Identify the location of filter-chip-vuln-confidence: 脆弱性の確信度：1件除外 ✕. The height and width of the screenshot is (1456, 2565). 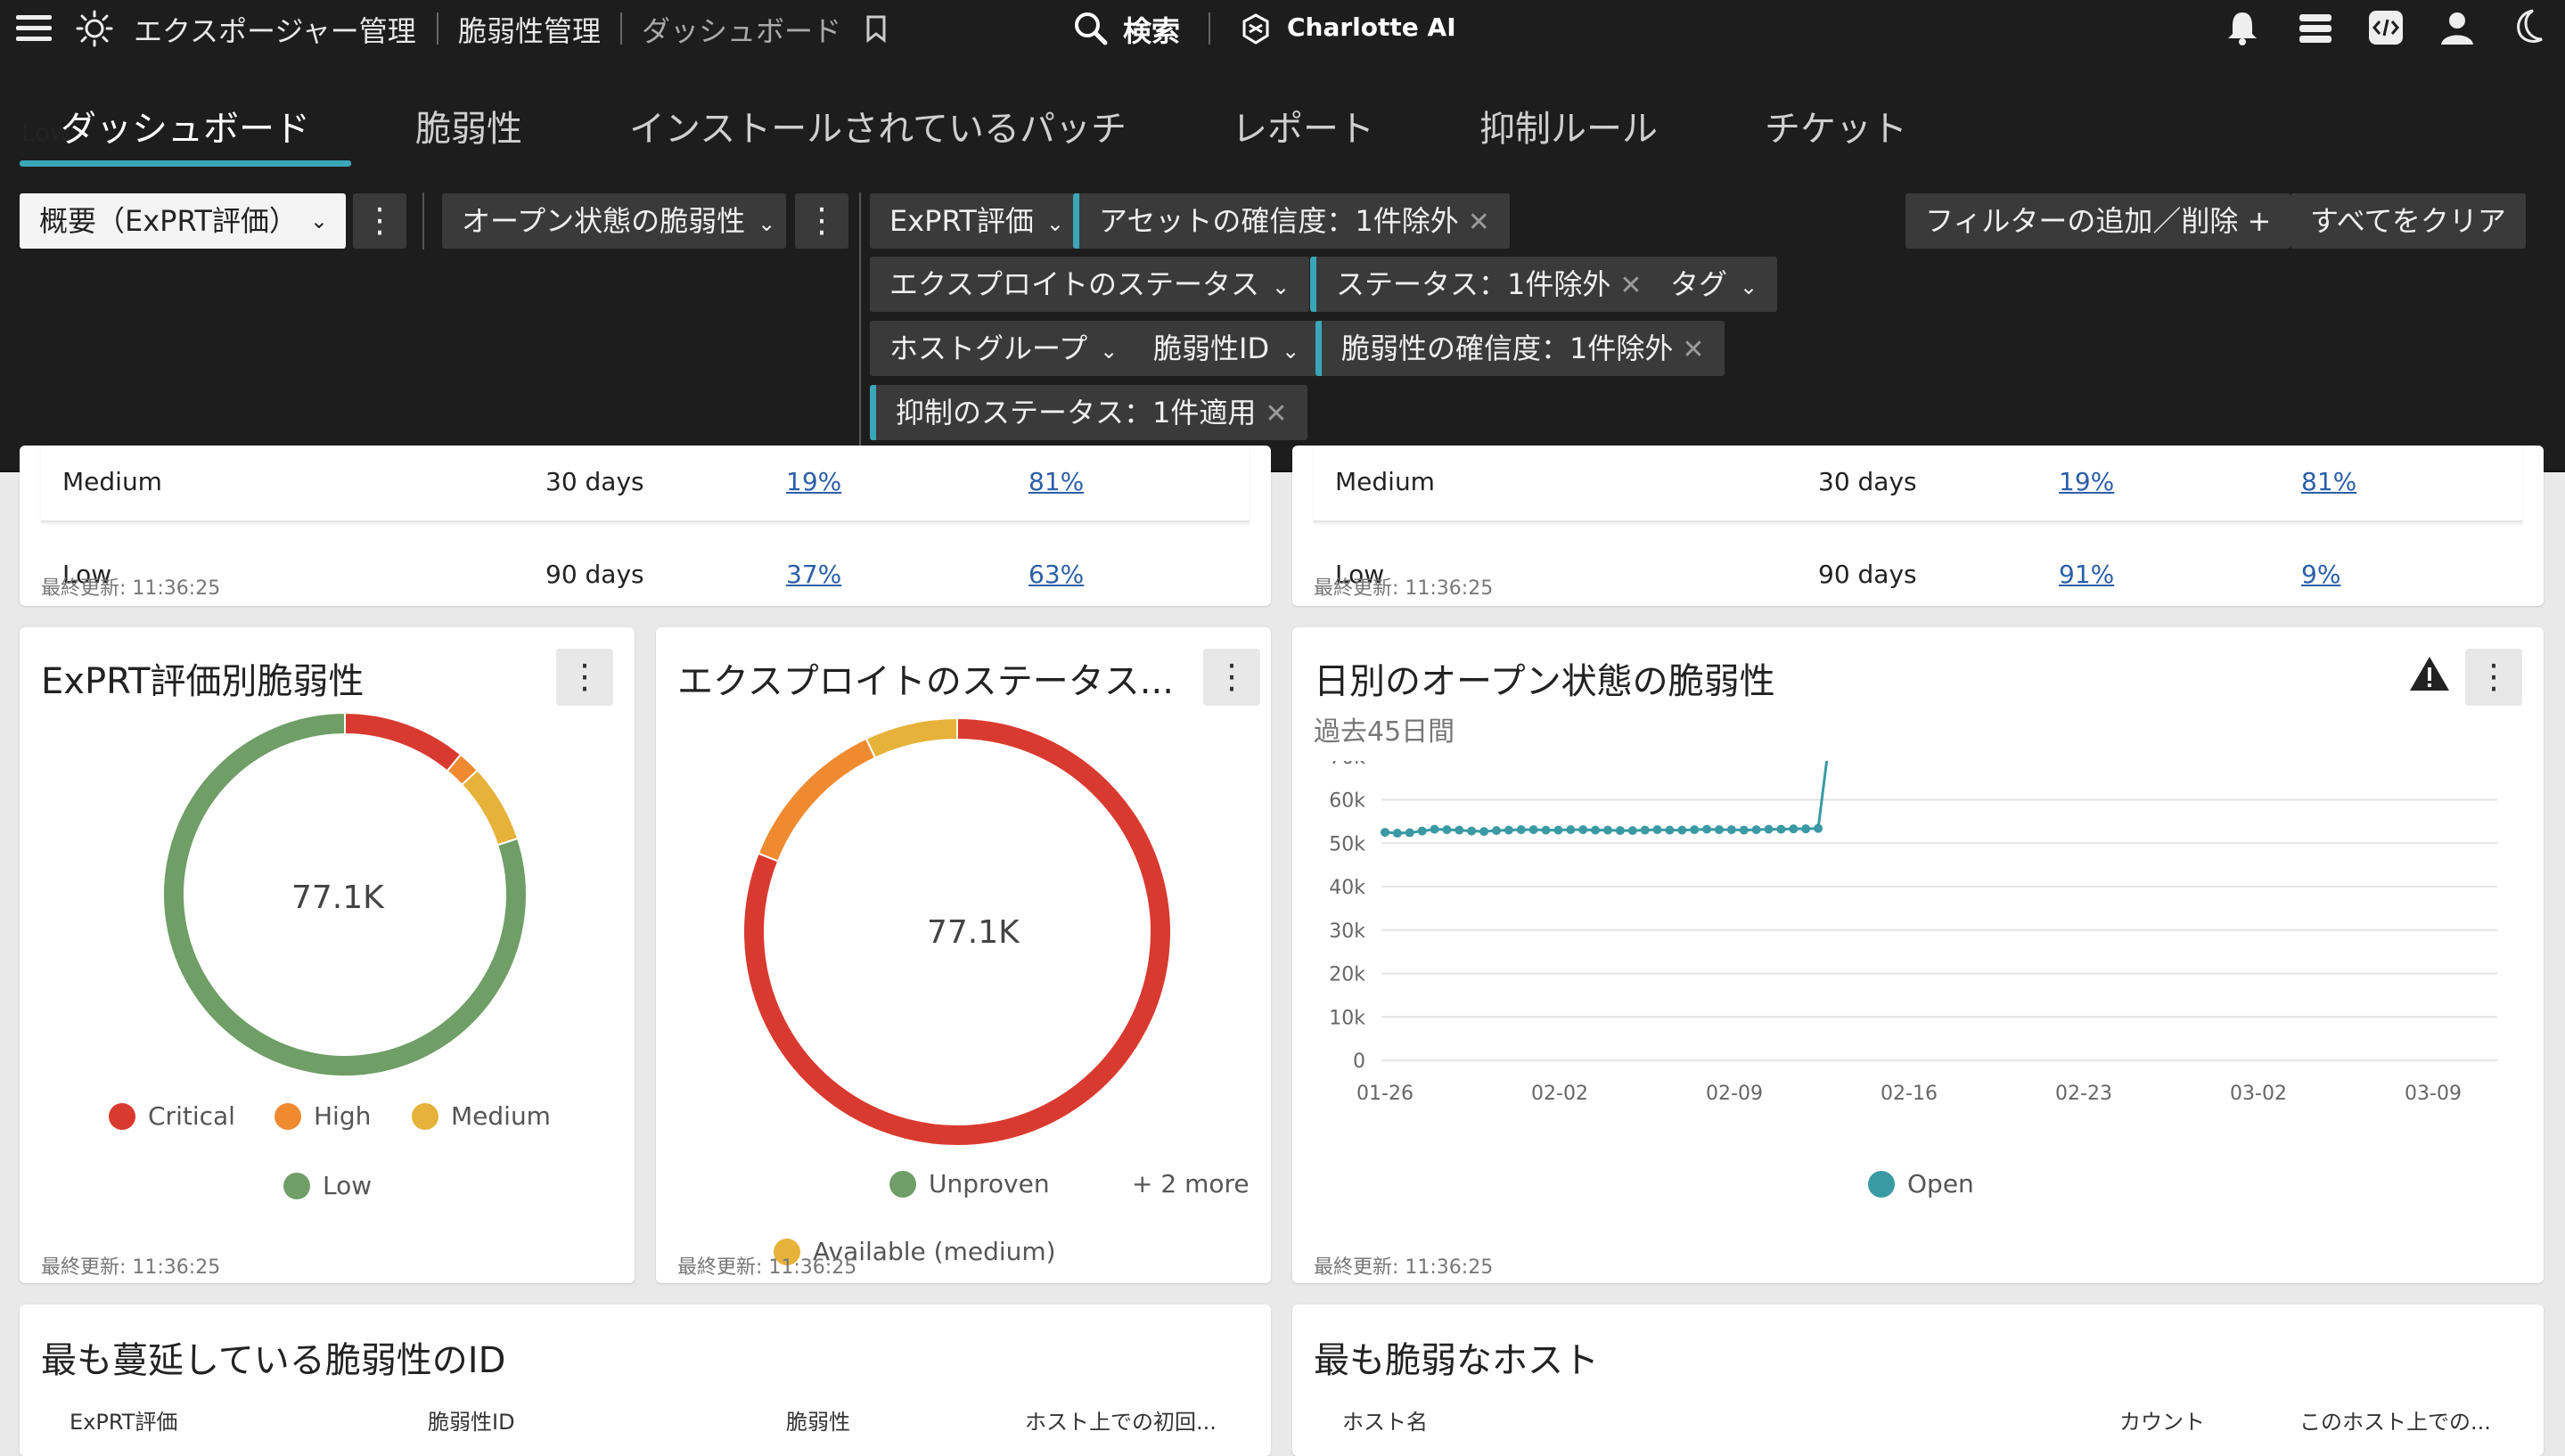
(1520, 348).